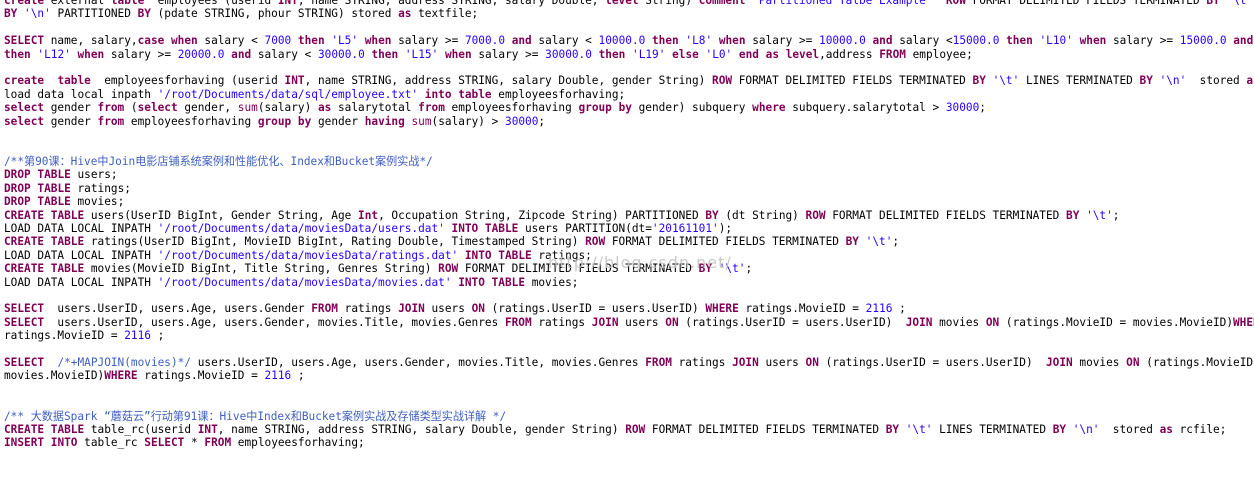  Describe the element at coordinates (595, 309) in the screenshot. I see `code-token: (ratings.UserID = users.UserID)` at that location.